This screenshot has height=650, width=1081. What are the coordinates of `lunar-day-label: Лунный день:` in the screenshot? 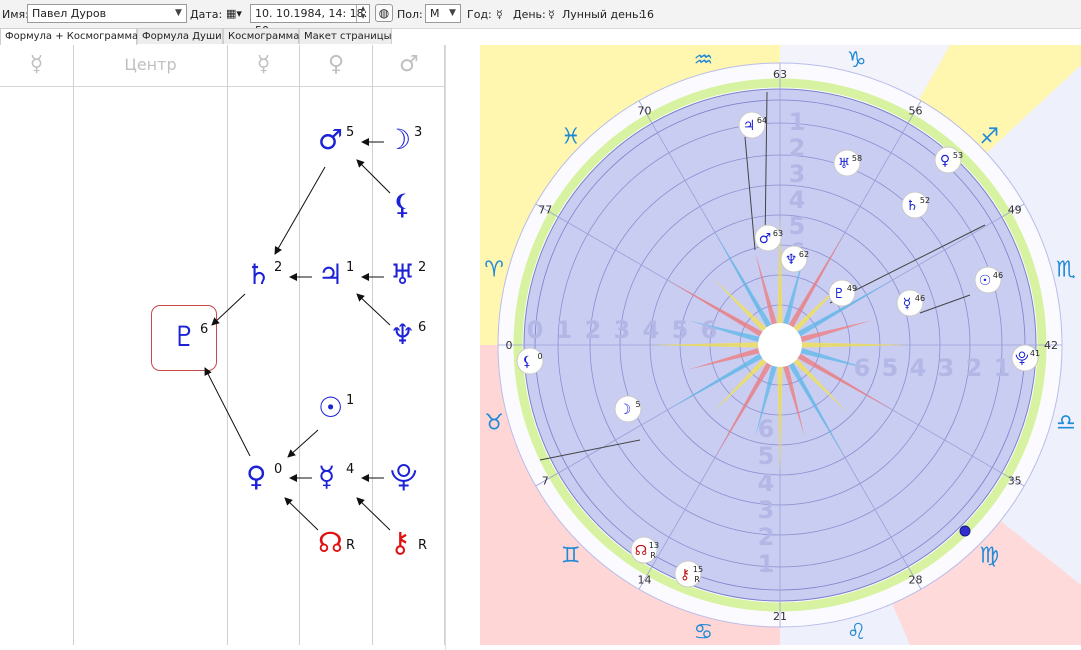 It's located at (602, 14).